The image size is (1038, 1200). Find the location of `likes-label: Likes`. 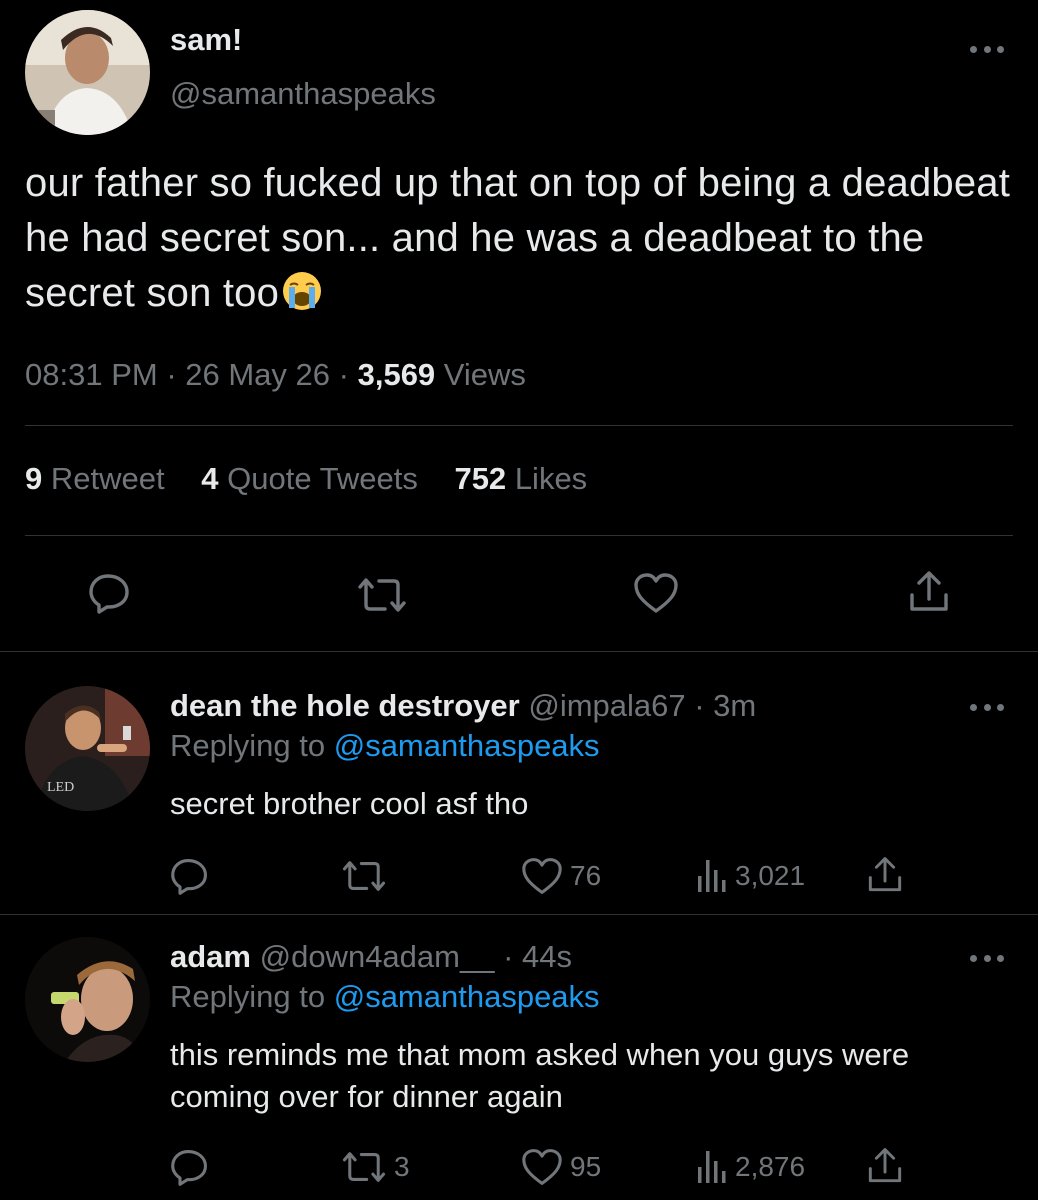

likes-label: Likes is located at coordinates (551, 478).